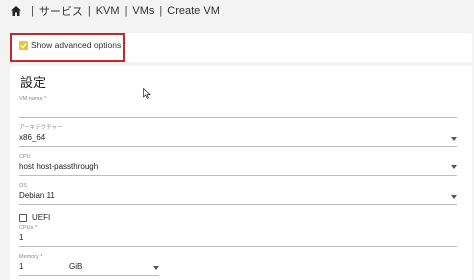 This screenshot has height=280, width=474. I want to click on cpus-value: 1, so click(21, 237).